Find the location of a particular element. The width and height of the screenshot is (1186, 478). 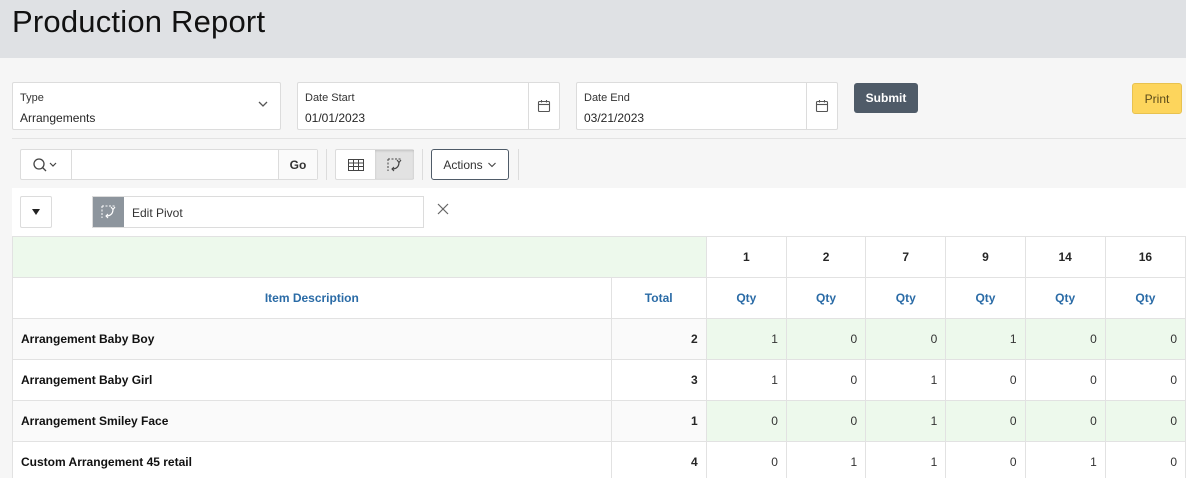

search-icon is located at coordinates (45, 164).